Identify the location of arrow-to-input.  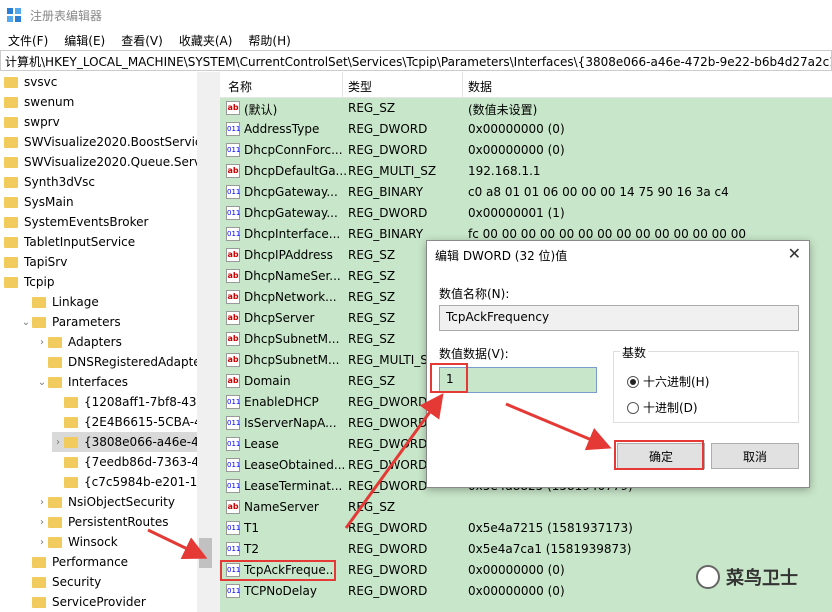
(394, 461).